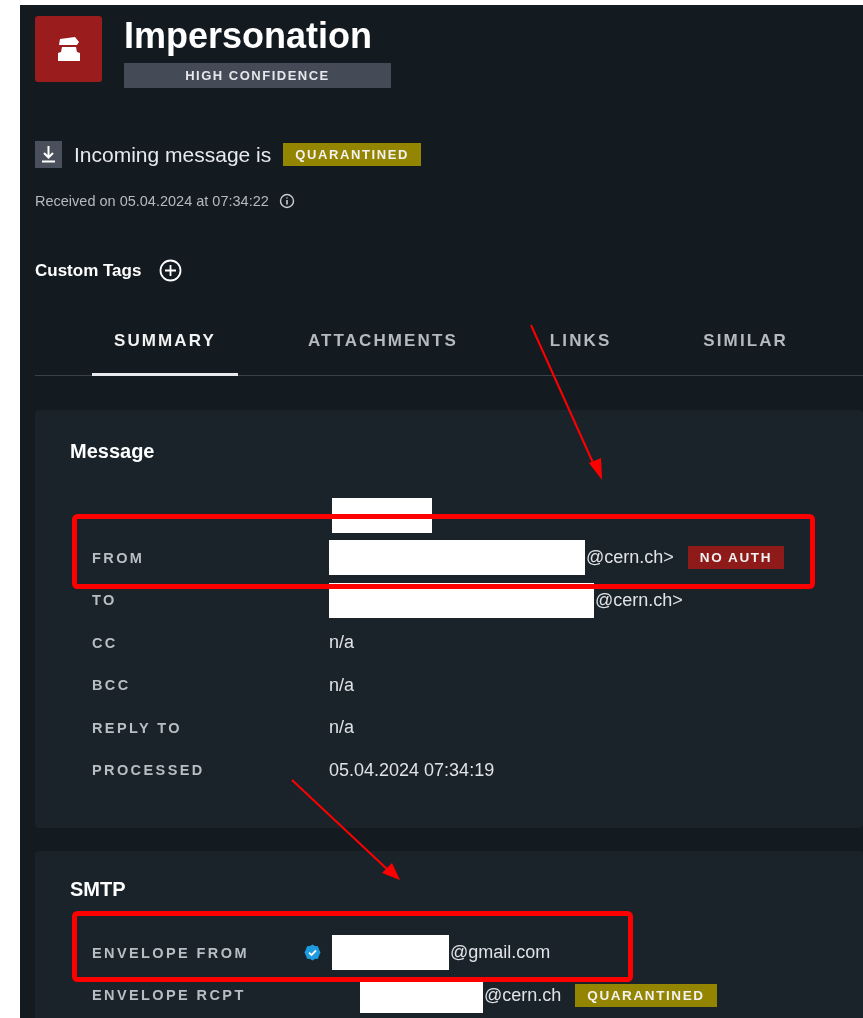  I want to click on field-value: @cern.ch, so click(522, 995).